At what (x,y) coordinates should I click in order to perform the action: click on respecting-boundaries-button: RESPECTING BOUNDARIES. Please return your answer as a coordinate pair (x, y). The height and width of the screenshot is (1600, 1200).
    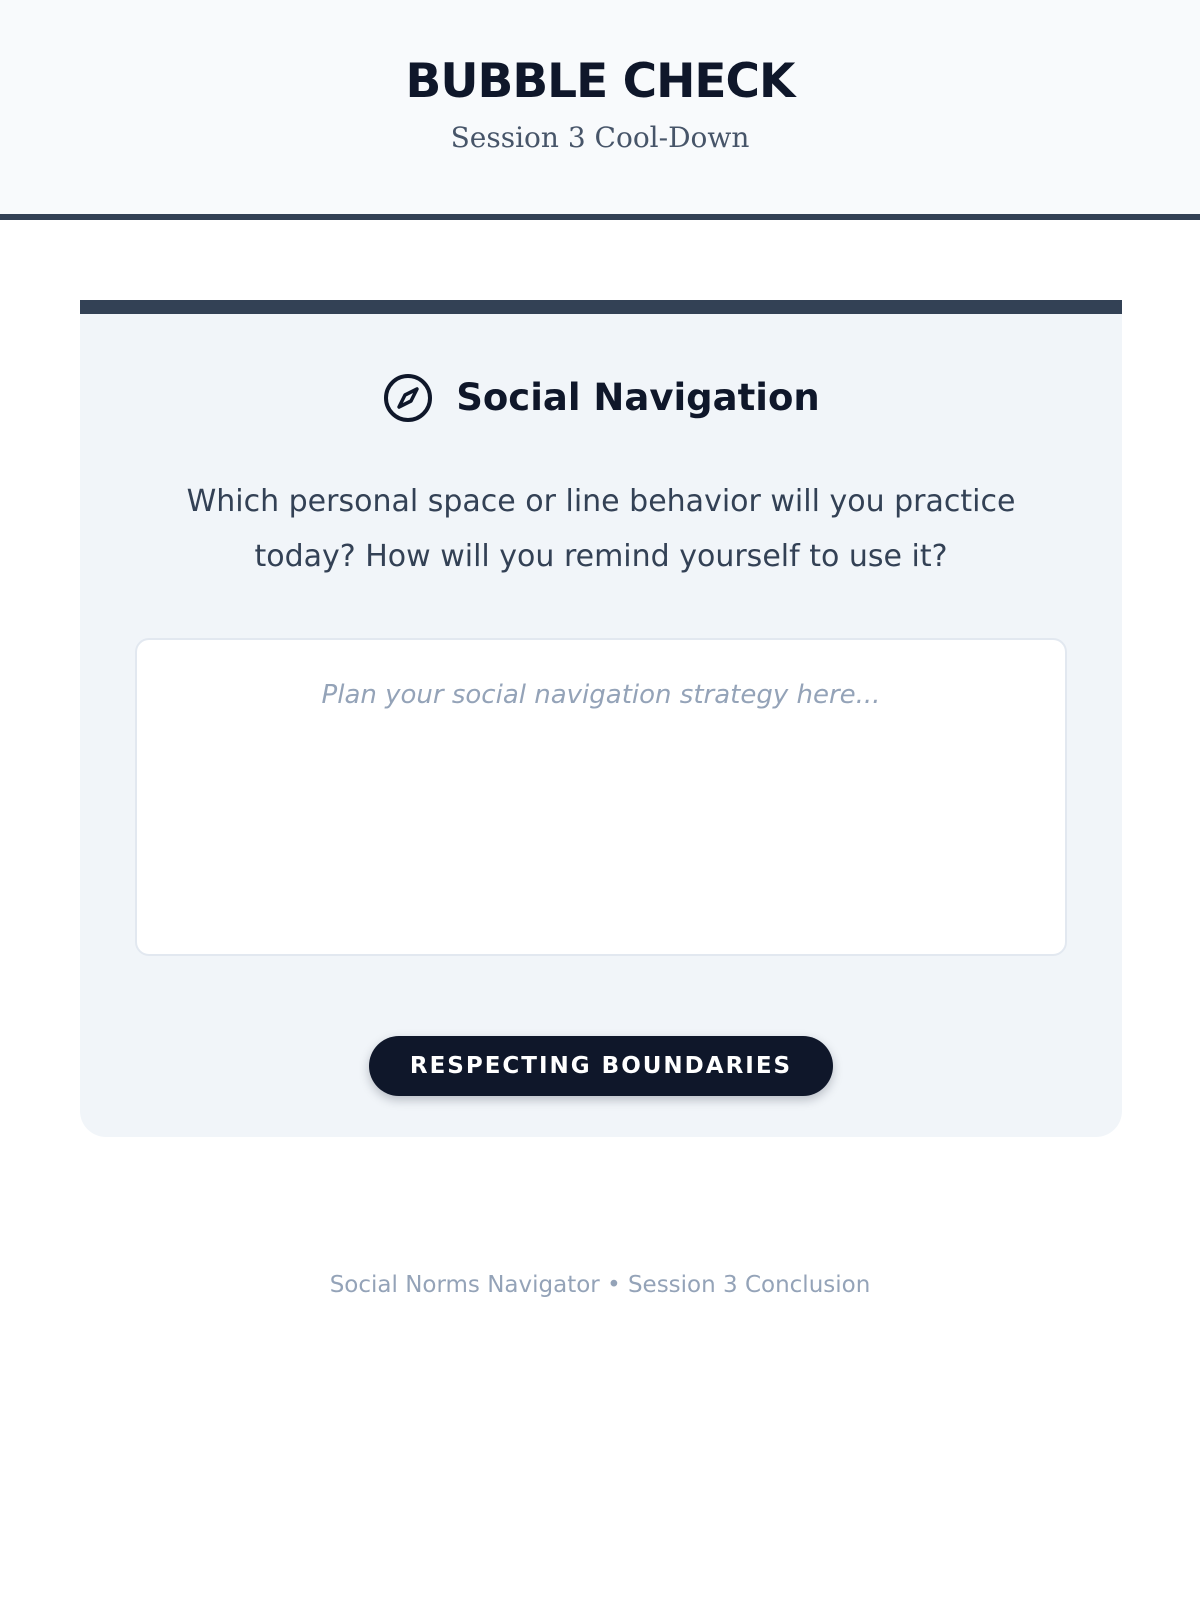
    Looking at the image, I should click on (601, 1066).